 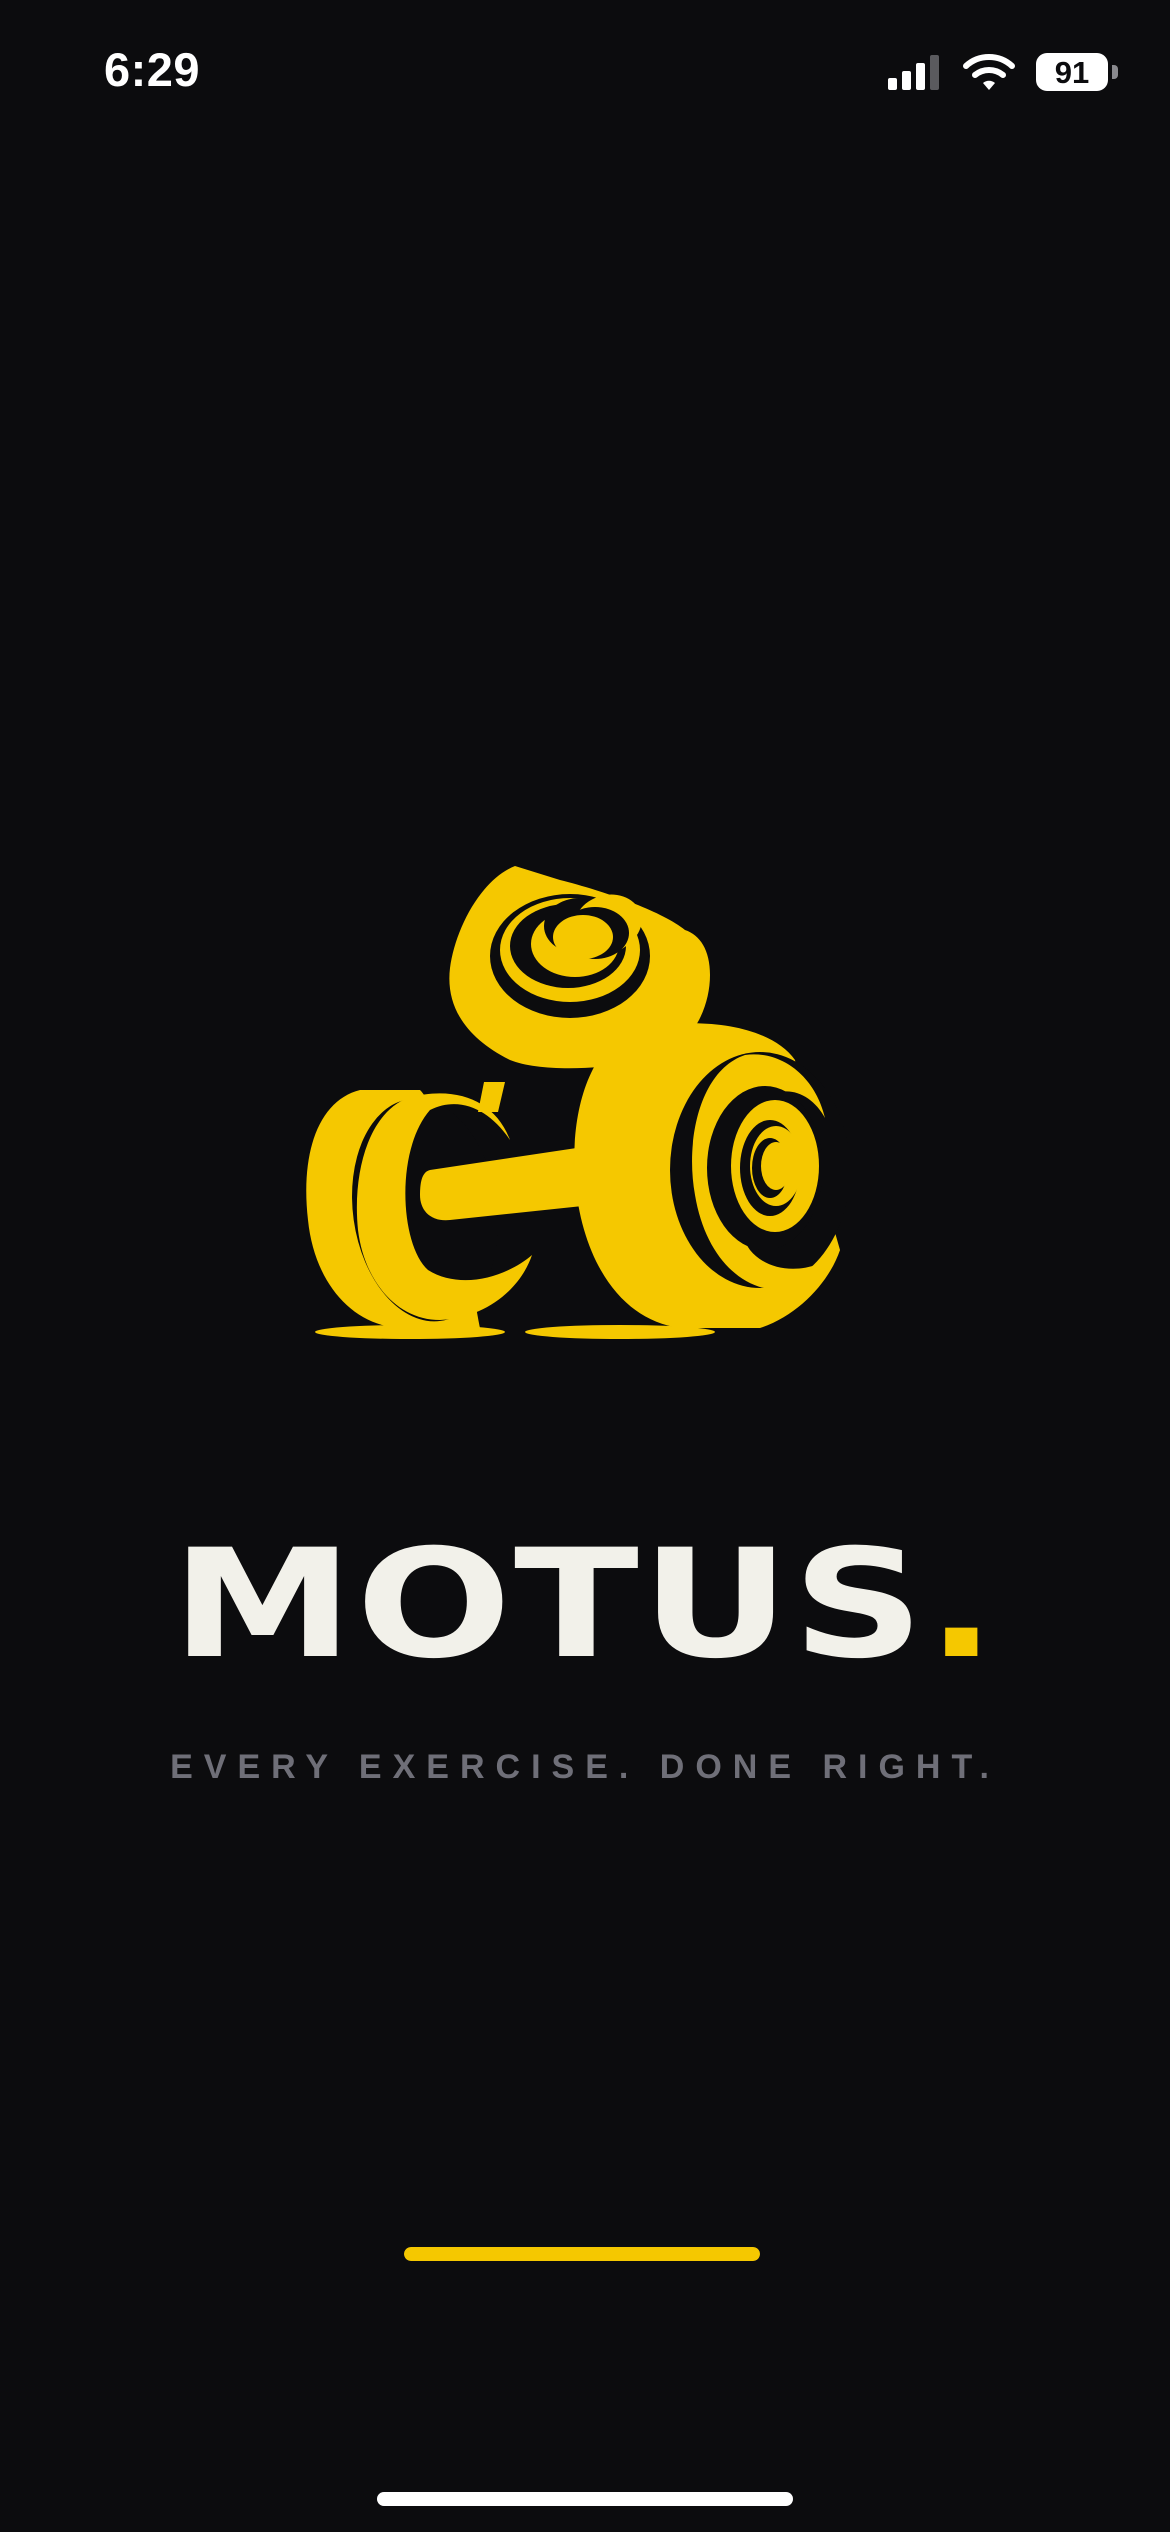 I want to click on brand-name-text: MOTUS, so click(x=549, y=1605).